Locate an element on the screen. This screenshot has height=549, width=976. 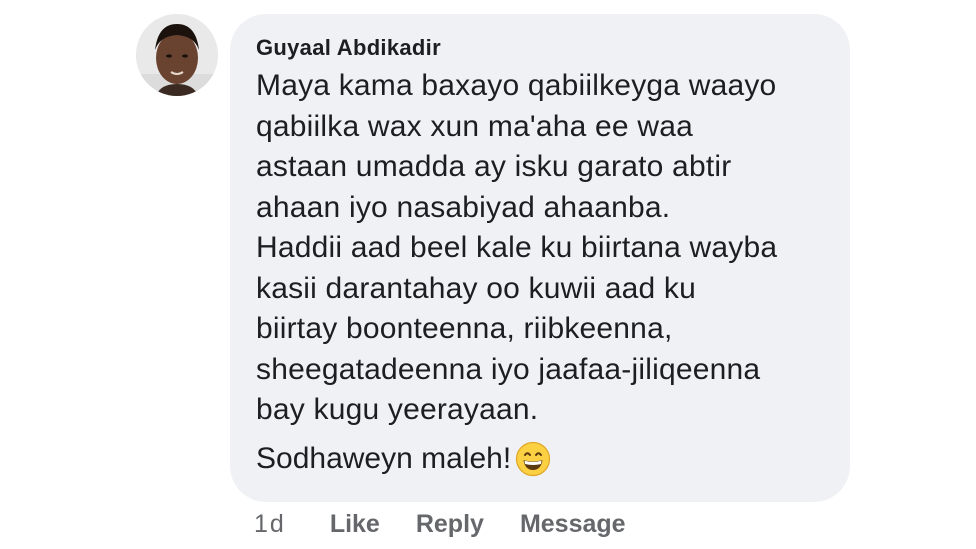
comment-author: Guyaal Abdikadir is located at coordinates (543, 48).